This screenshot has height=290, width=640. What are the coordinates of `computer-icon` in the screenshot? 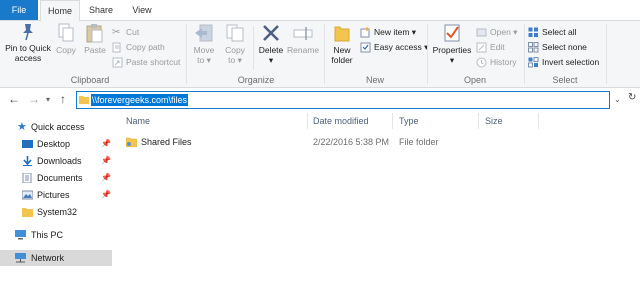 It's located at (20, 235).